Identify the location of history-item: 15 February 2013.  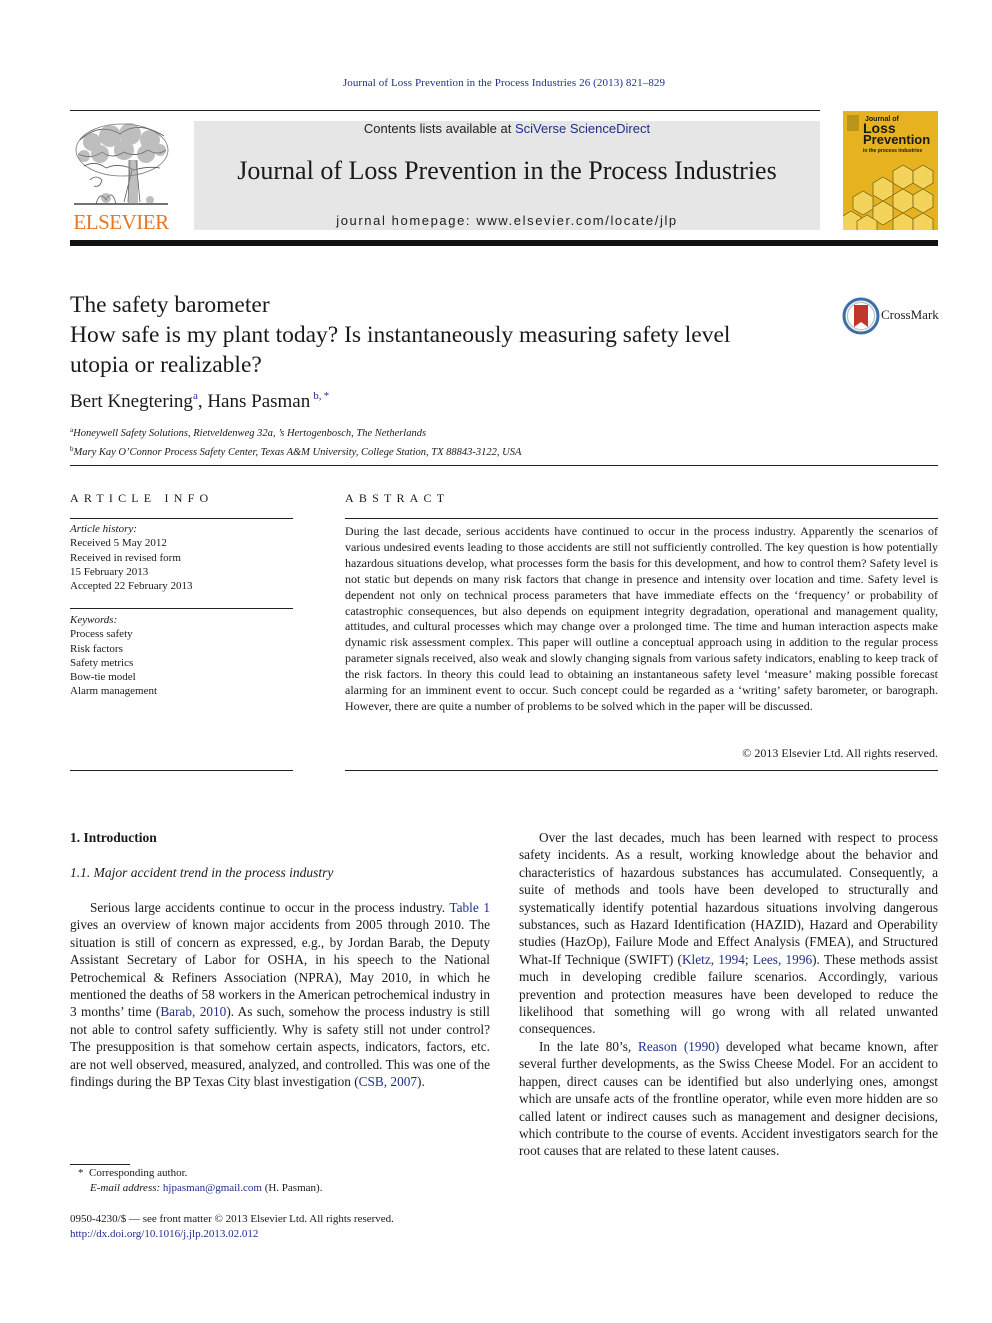
(109, 571).